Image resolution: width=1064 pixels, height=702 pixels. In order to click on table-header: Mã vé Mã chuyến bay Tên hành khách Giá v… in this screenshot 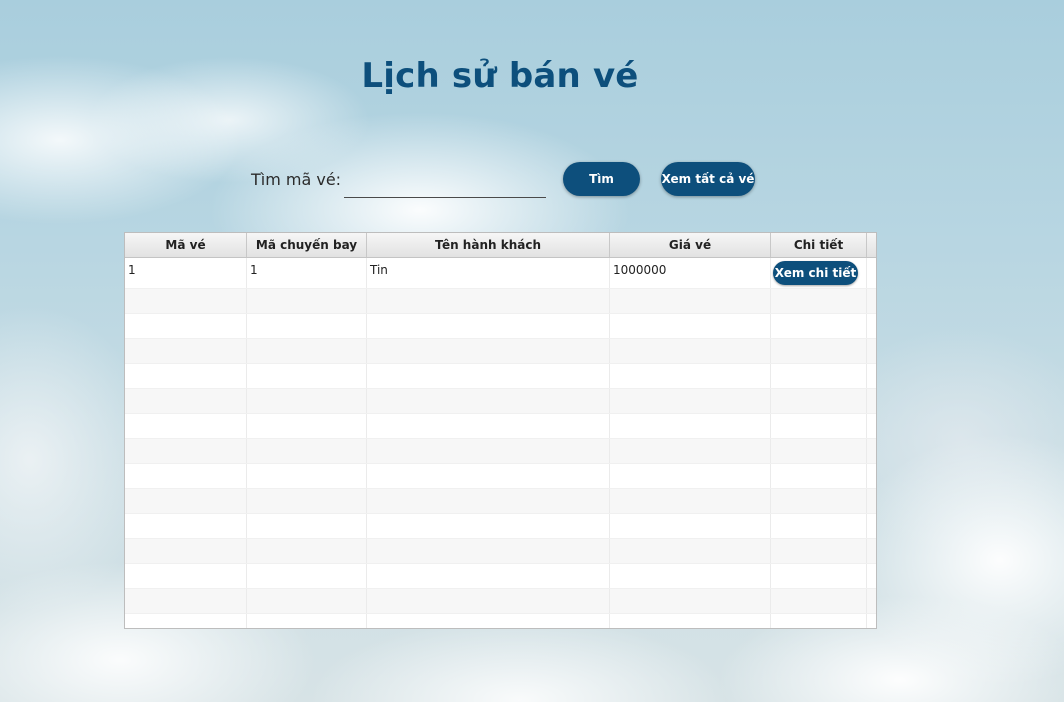, I will do `click(500, 245)`.